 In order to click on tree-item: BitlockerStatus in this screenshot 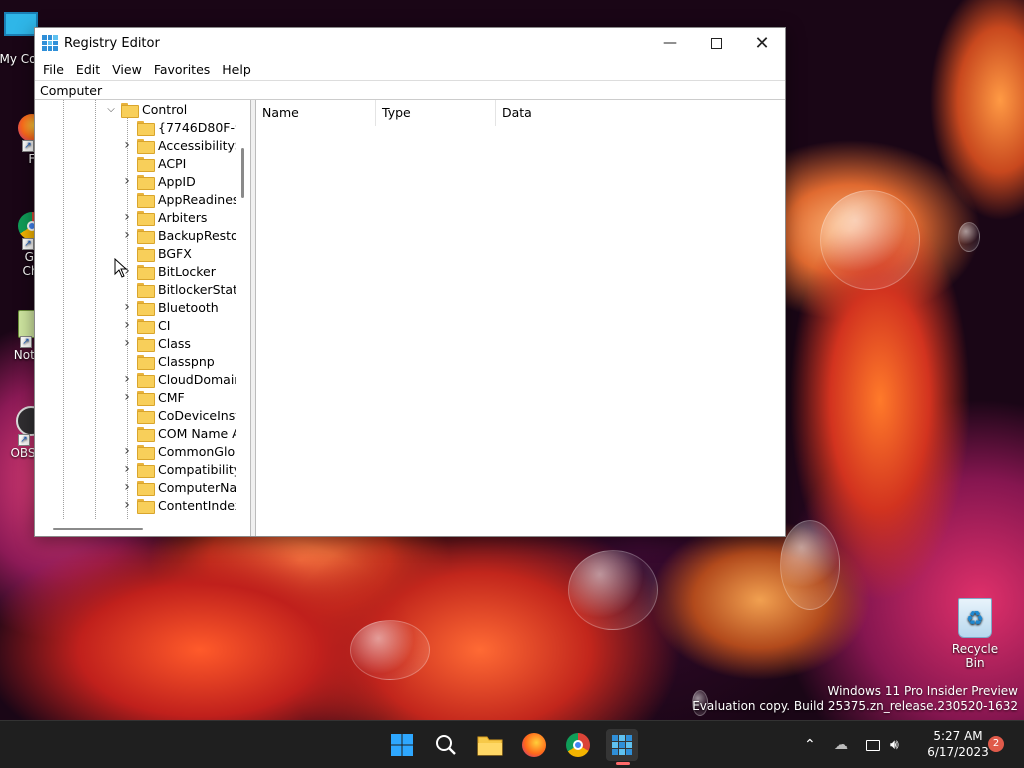, I will do `click(185, 289)`.